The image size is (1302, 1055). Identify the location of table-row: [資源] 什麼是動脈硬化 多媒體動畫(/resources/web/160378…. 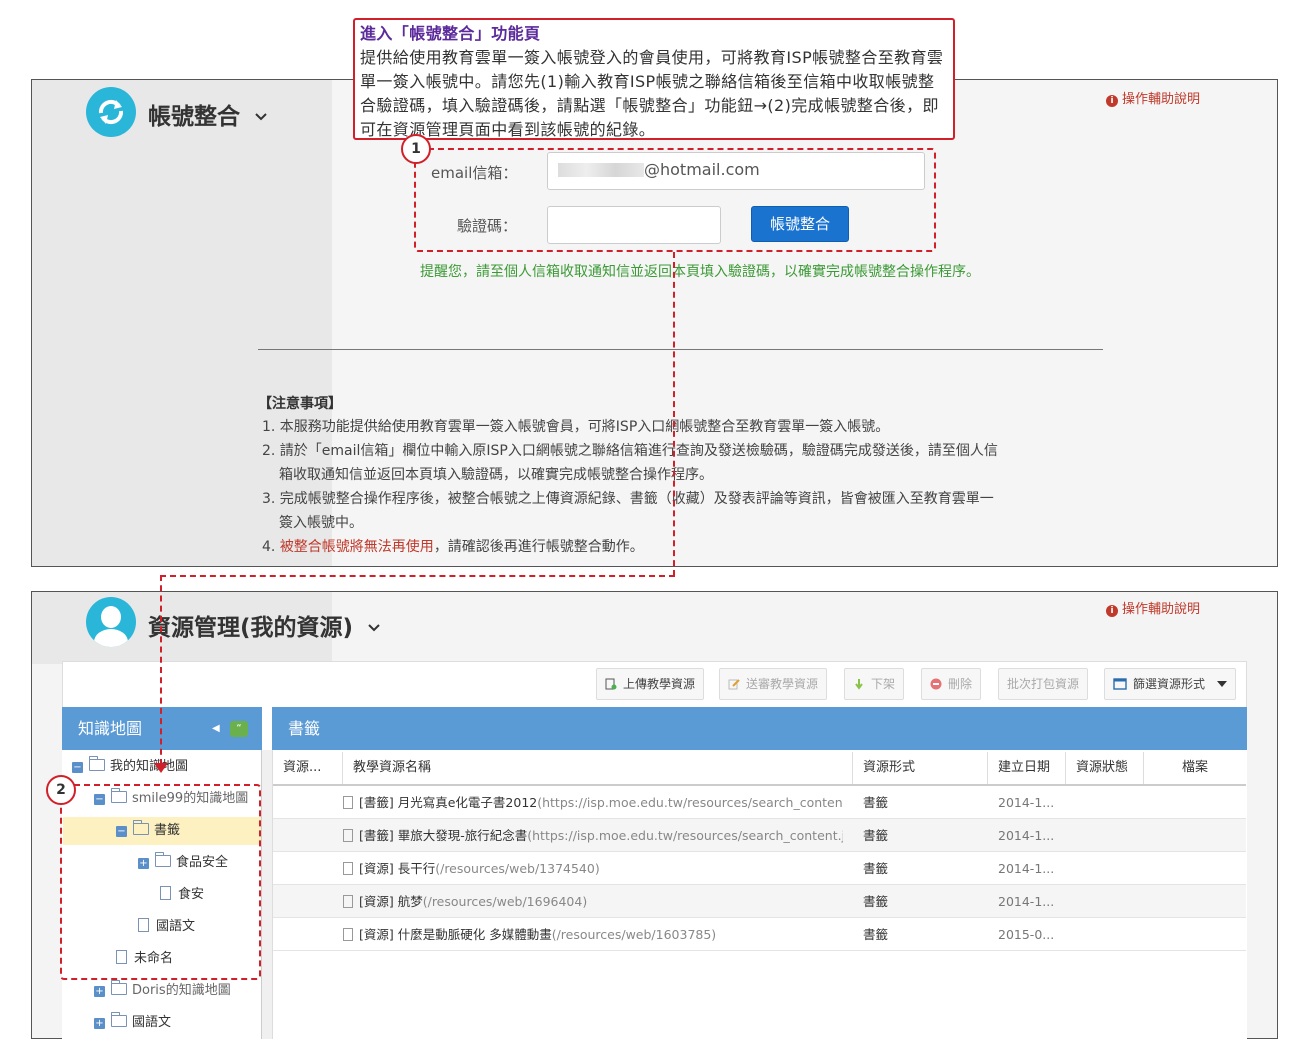
(759, 934).